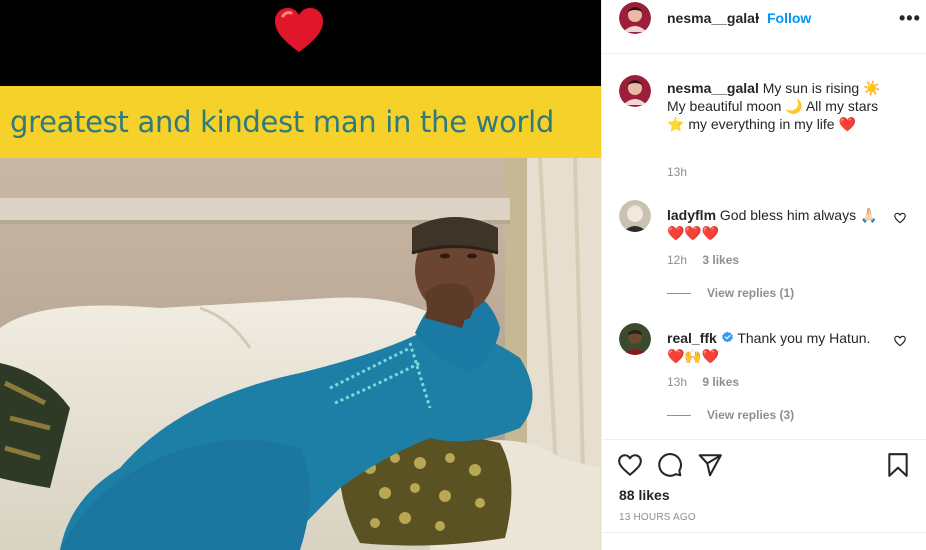 Image resolution: width=926 pixels, height=550 pixels. What do you see at coordinates (630, 465) in the screenshot?
I see `heart-outline-icon` at bounding box center [630, 465].